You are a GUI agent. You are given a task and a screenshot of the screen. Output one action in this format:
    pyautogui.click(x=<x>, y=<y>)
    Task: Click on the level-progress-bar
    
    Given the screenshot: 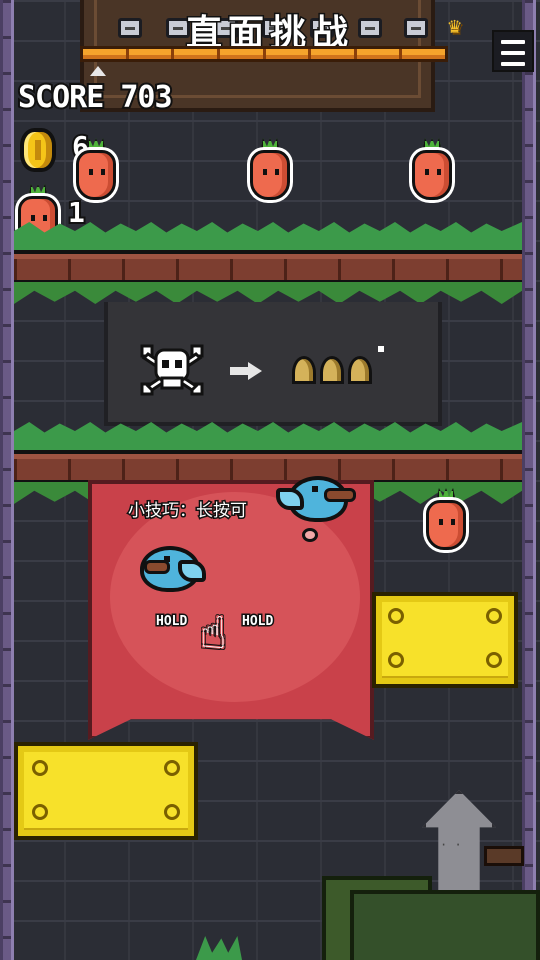 What is the action you would take?
    pyautogui.click(x=264, y=54)
    